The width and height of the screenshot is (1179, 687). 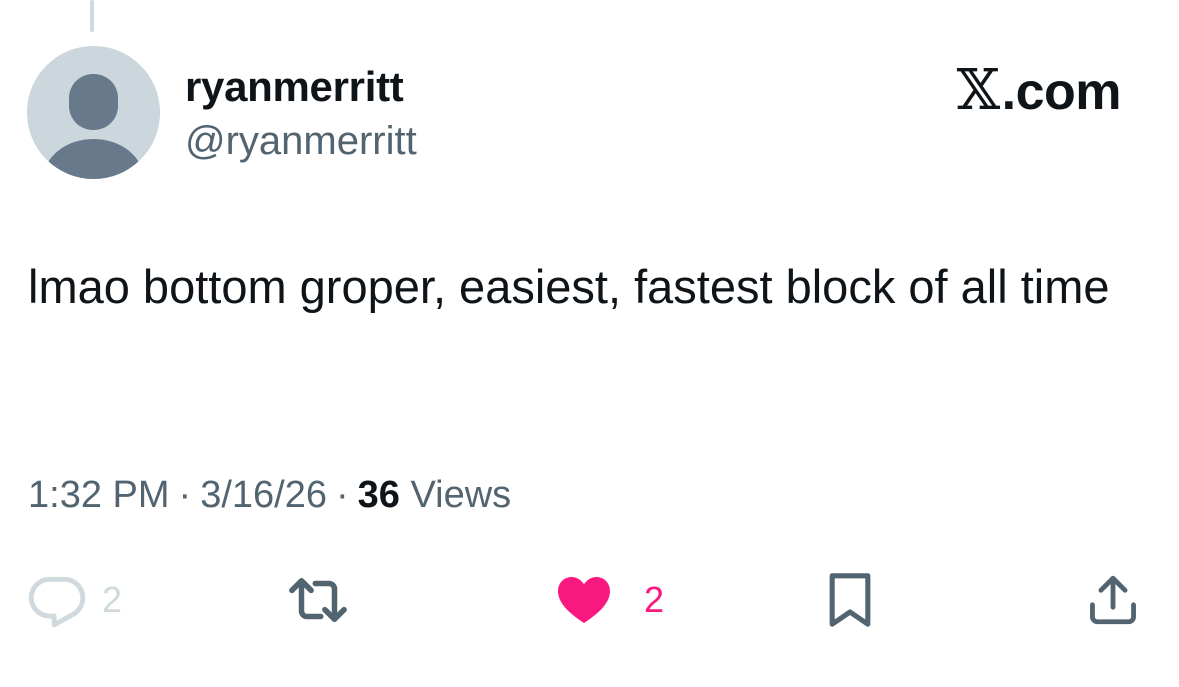 What do you see at coordinates (301, 141) in the screenshot?
I see `user-handle: @ryanmerritt` at bounding box center [301, 141].